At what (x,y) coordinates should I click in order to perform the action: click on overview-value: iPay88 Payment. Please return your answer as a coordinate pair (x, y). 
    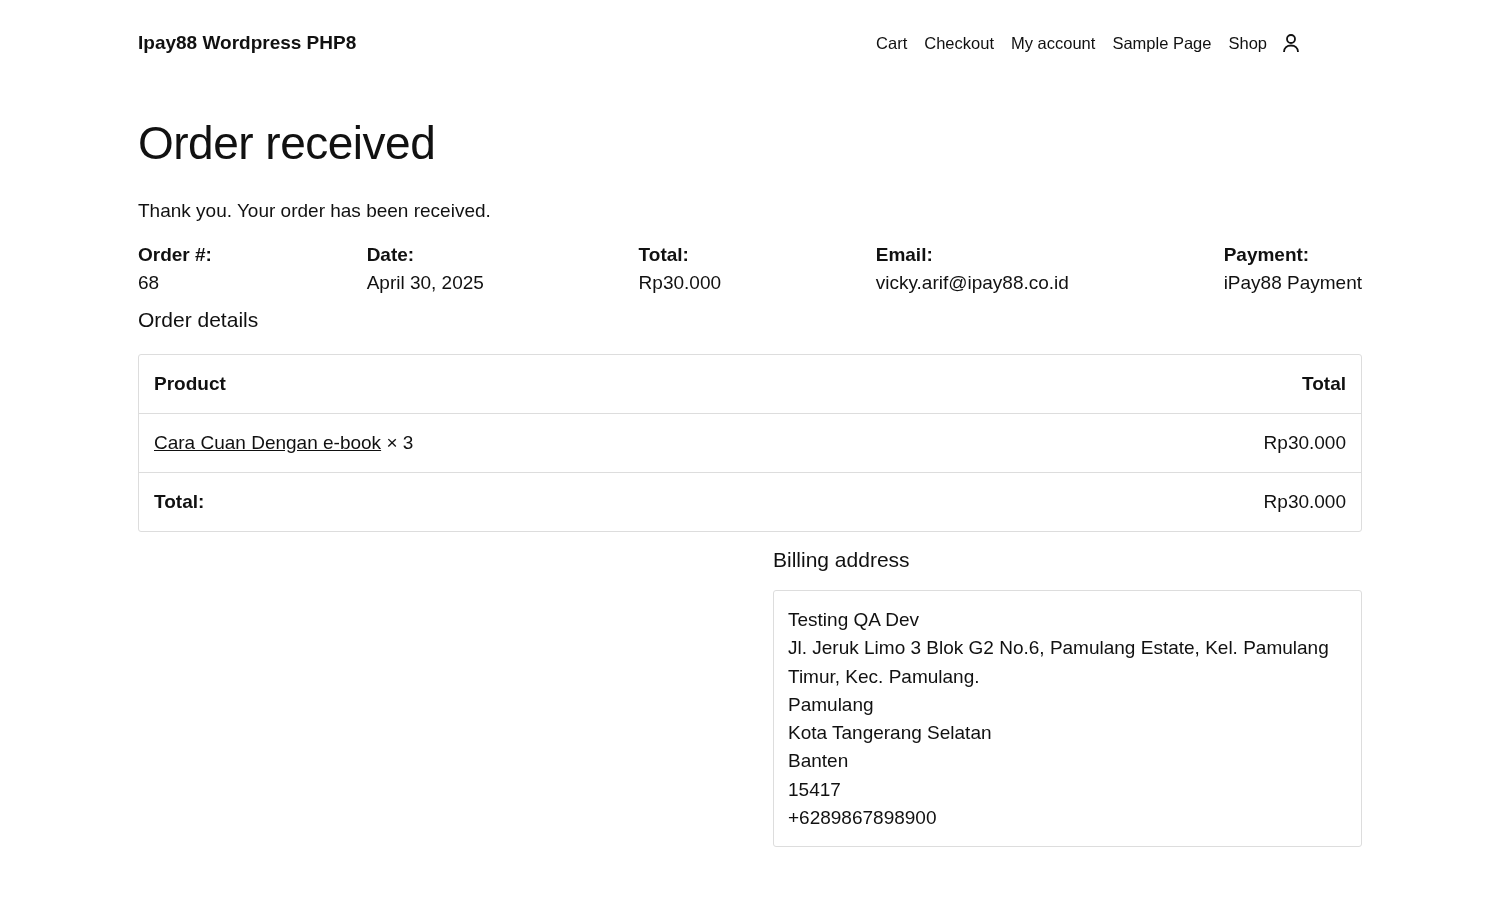
    Looking at the image, I should click on (1292, 283).